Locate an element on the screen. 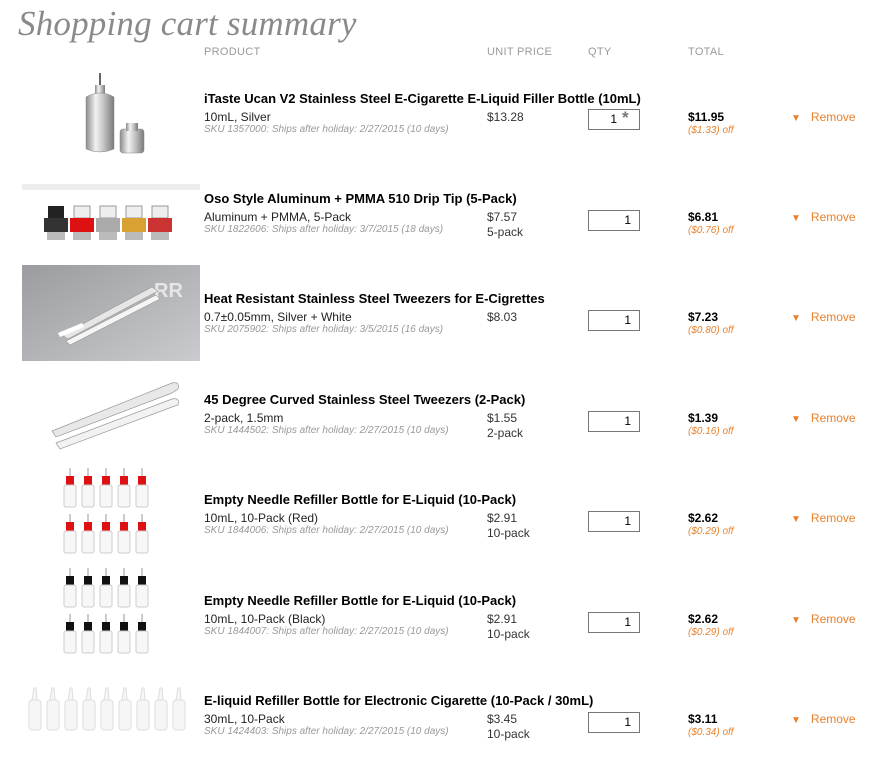 This screenshot has height=758, width=875. line-total: $7.23 is located at coordinates (703, 317).